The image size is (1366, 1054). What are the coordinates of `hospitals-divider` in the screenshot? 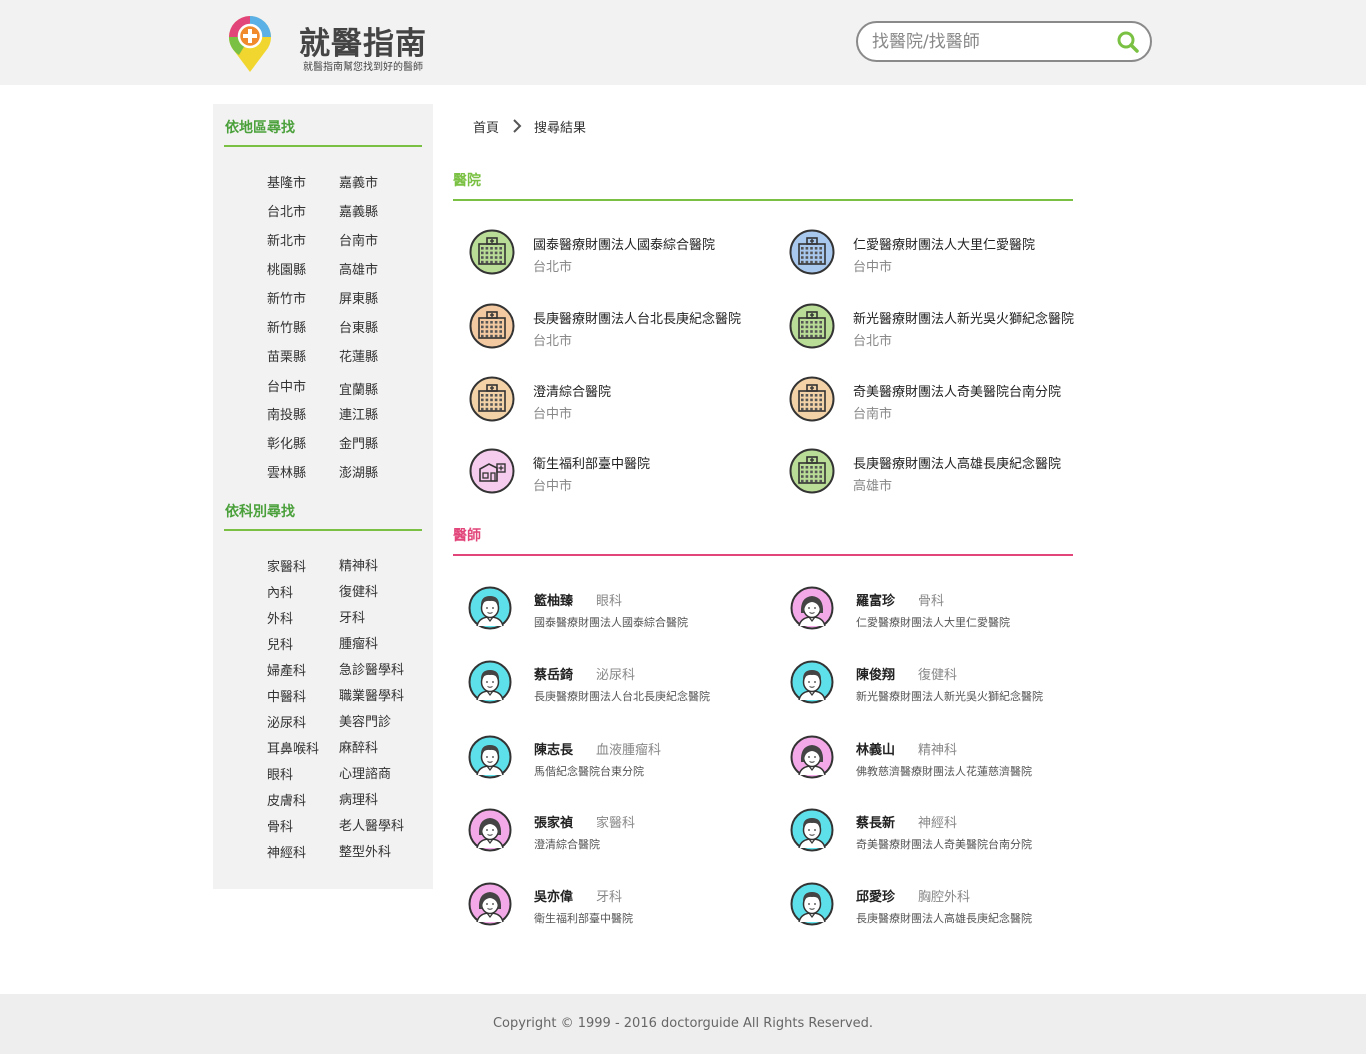 It's located at (763, 200).